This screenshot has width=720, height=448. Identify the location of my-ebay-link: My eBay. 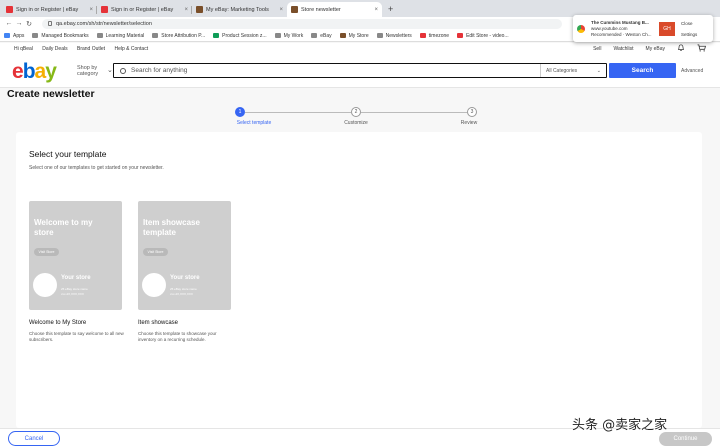
(655, 49).